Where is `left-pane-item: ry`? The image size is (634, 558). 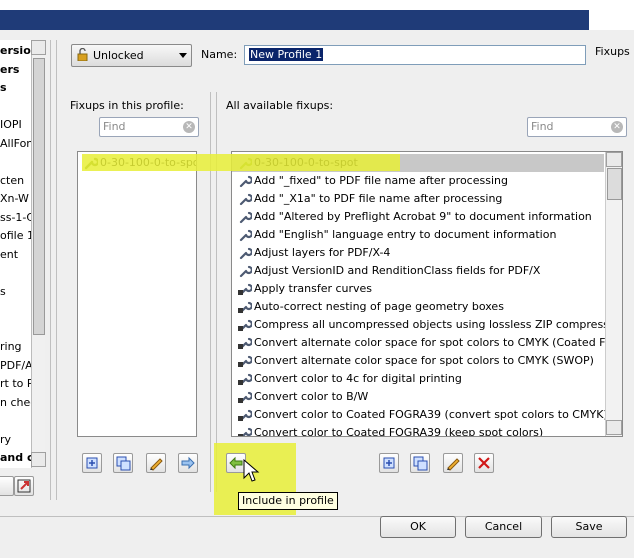 left-pane-item: ry is located at coordinates (5, 439).